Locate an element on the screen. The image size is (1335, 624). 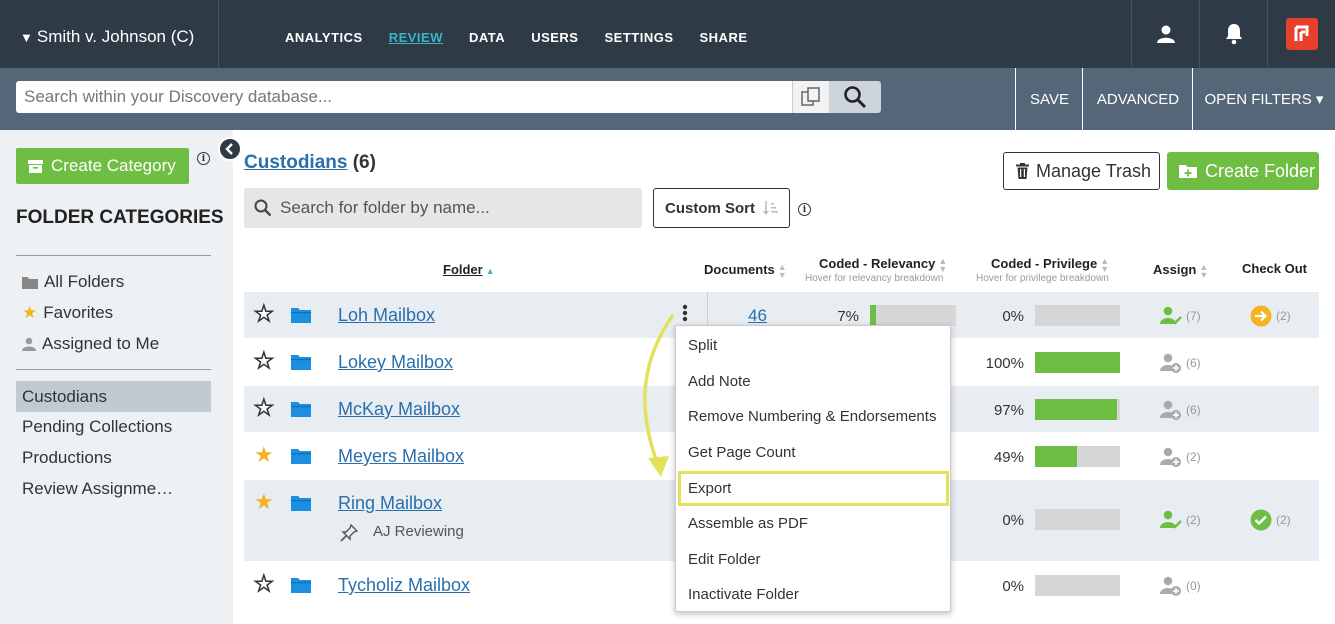
case-title: Smith v. Johnson (C) is located at coordinates (115, 36).